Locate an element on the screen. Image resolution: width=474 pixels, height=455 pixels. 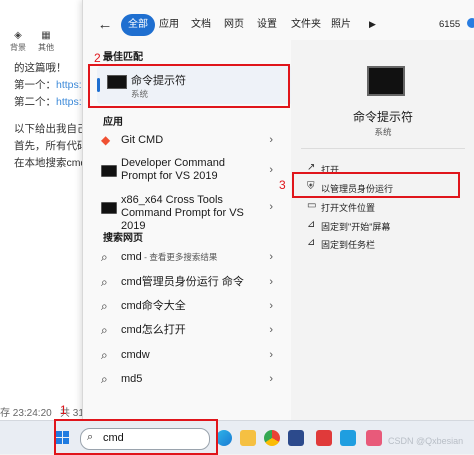
background-tool: ◈ 背景 is located at coordinates (18, 41).